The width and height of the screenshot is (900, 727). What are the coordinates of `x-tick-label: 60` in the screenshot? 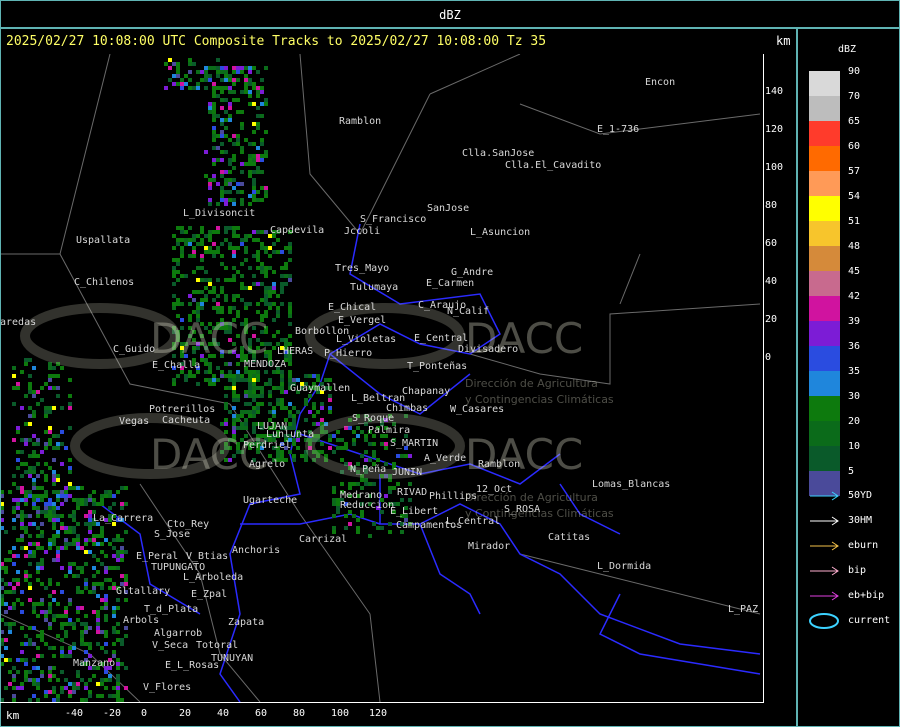 It's located at (261, 713).